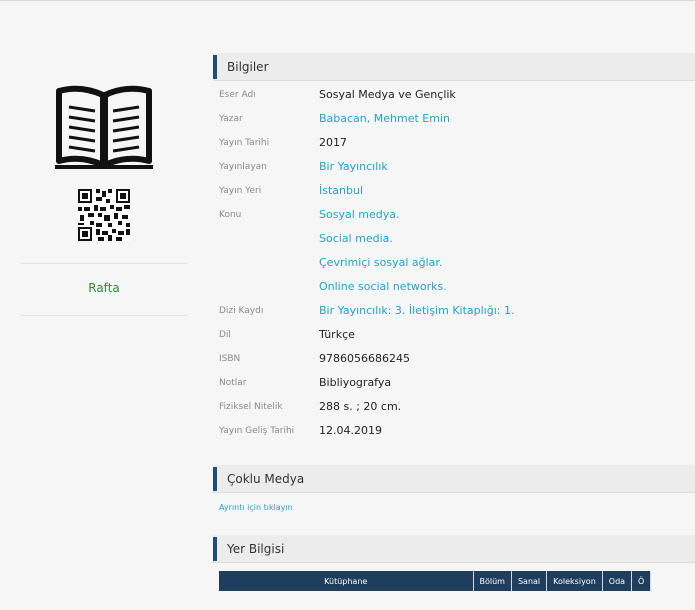  I want to click on table-header-cell: Sanal, so click(529, 581).